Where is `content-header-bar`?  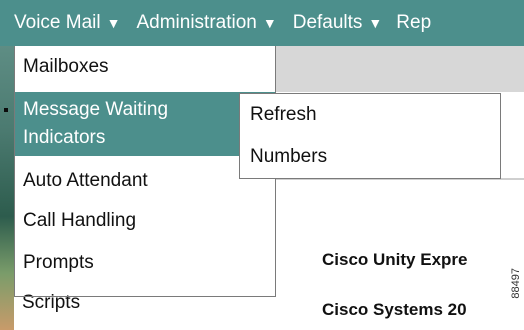
content-header-bar is located at coordinates (400, 69).